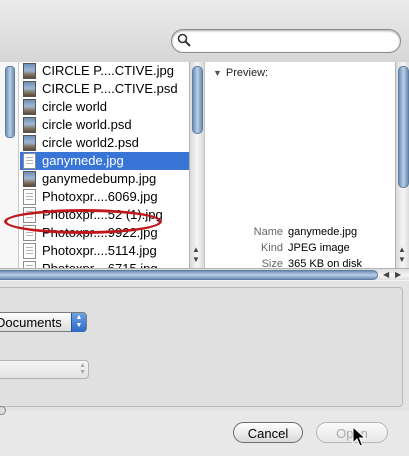  I want to click on file-name: ganymede.jpg, so click(83, 160).